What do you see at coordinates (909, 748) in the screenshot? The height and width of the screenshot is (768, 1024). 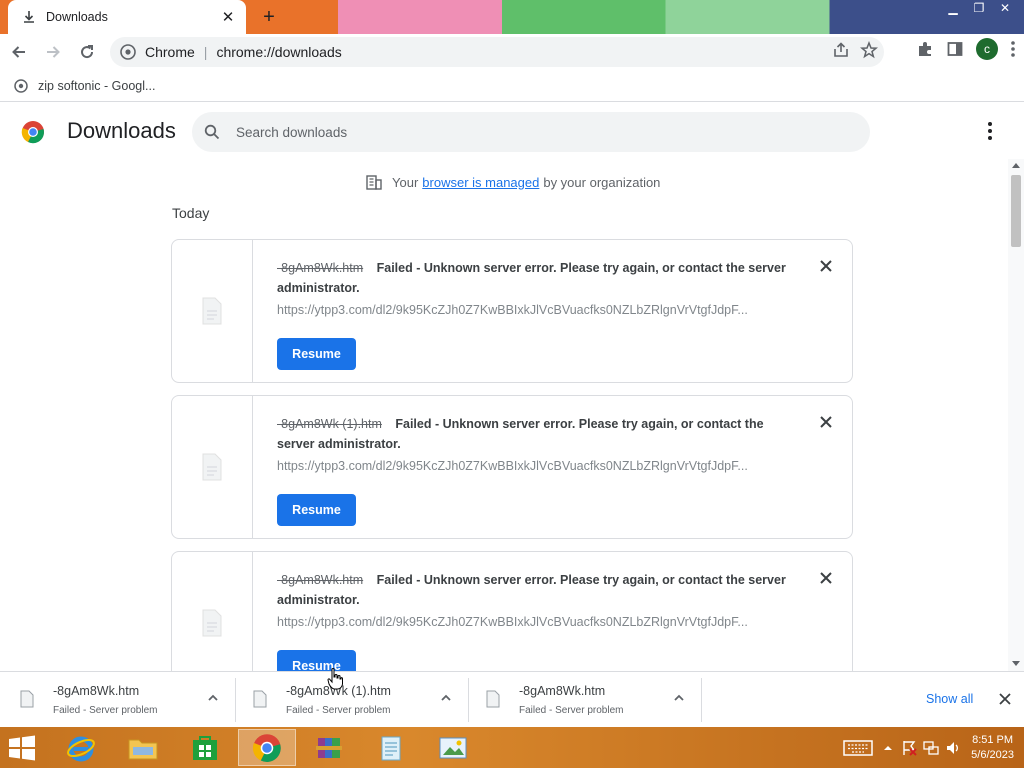 I see `action-center-flag-icon` at bounding box center [909, 748].